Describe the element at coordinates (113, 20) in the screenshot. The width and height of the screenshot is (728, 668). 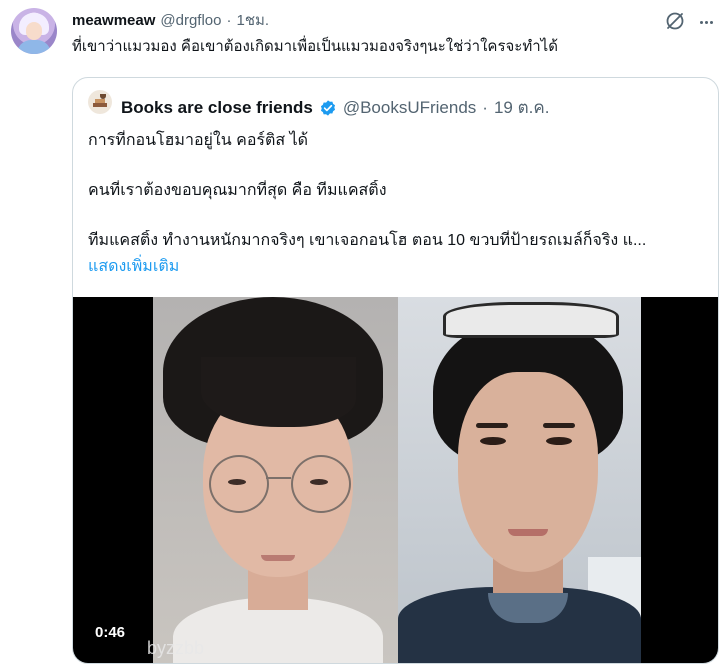
I see `author-name: meawmeaw` at that location.